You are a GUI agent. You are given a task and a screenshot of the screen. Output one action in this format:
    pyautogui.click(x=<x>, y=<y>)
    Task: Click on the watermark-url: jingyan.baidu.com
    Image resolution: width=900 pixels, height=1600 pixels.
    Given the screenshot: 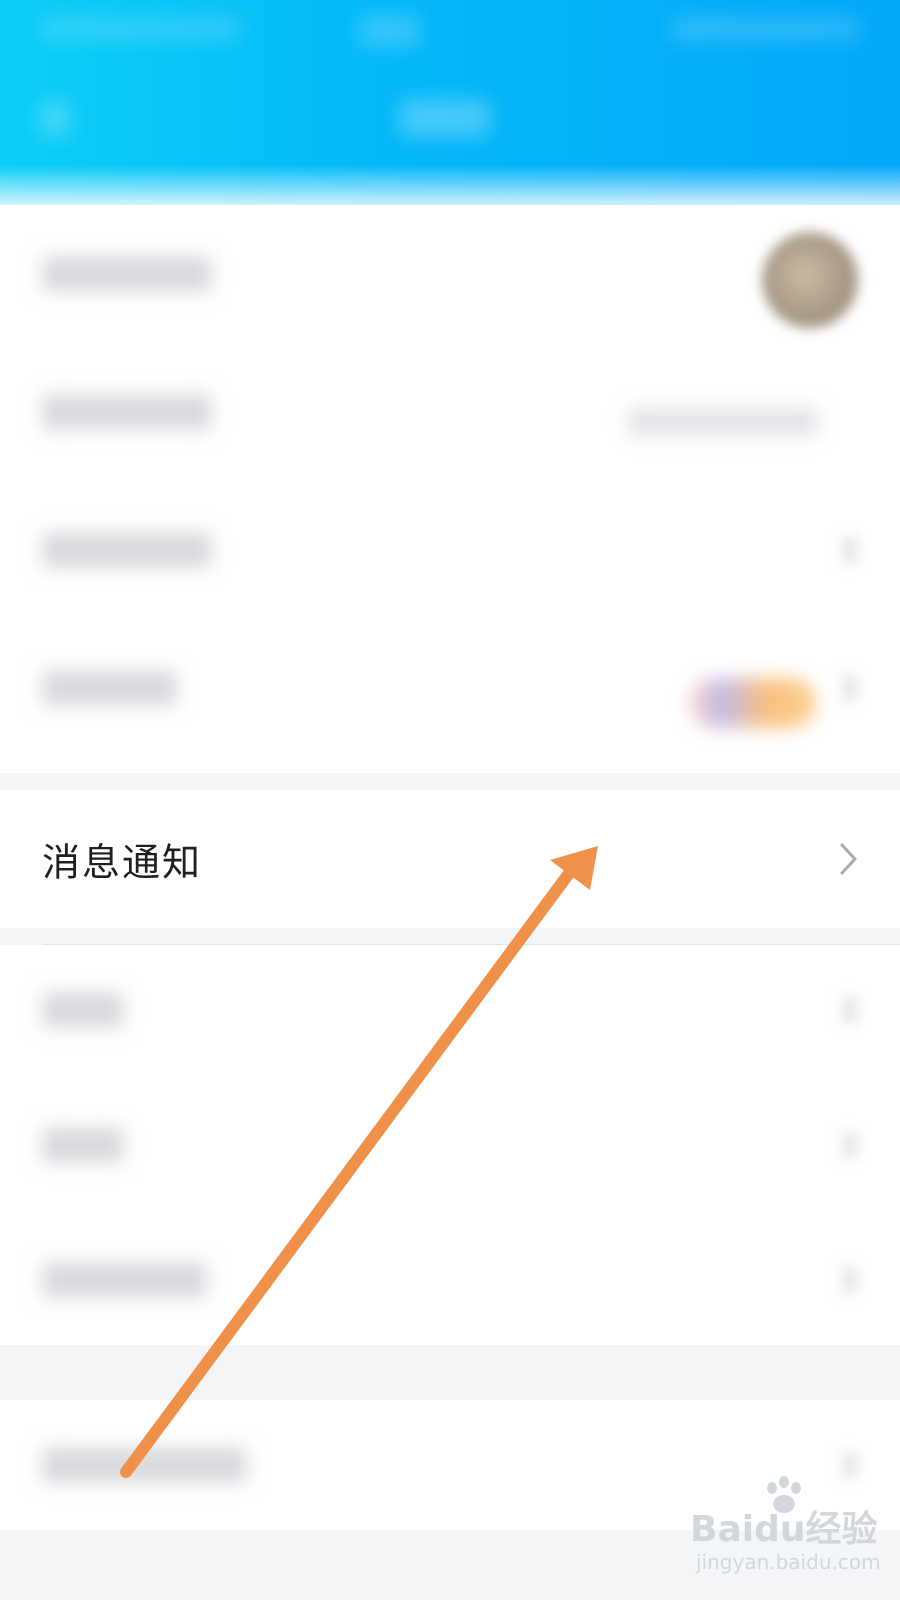 What is the action you would take?
    pyautogui.click(x=788, y=1562)
    